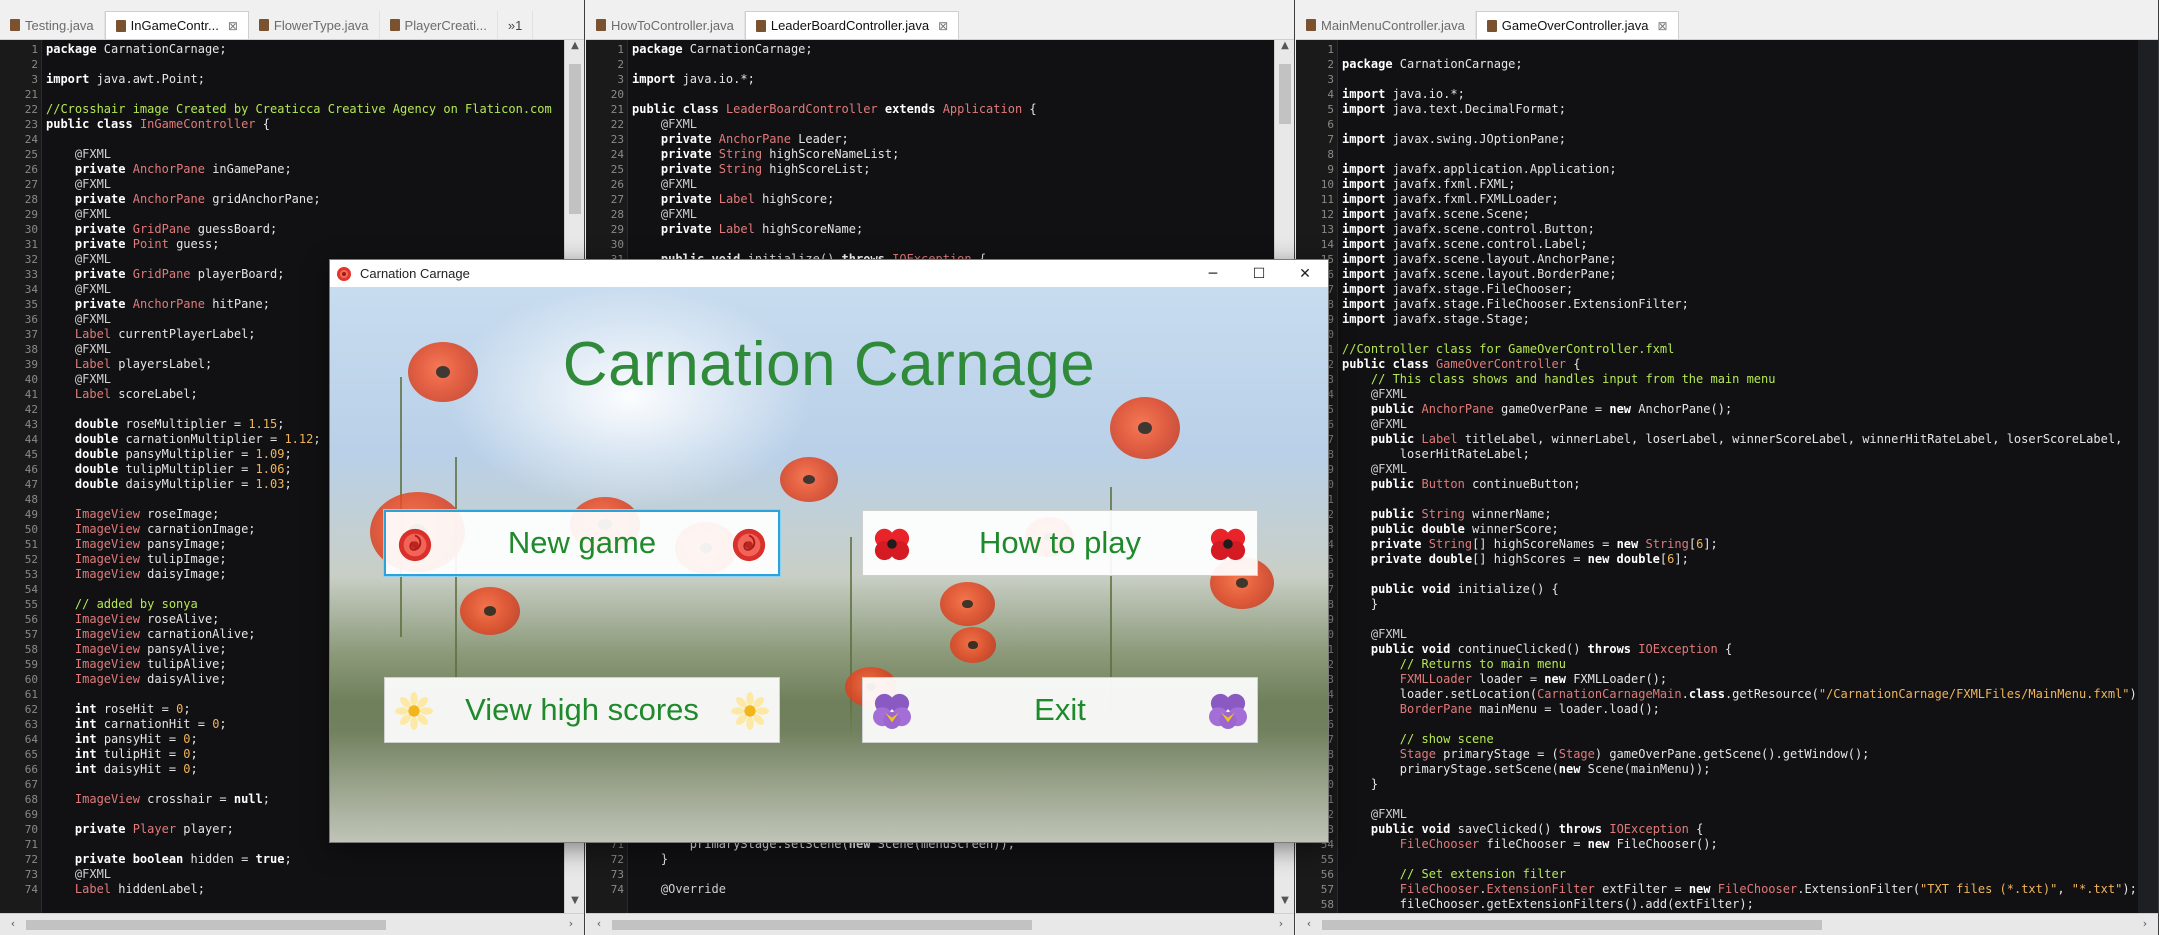 This screenshot has height=935, width=2159. What do you see at coordinates (52, 25) in the screenshot?
I see `editor-tab: Testing.java` at bounding box center [52, 25].